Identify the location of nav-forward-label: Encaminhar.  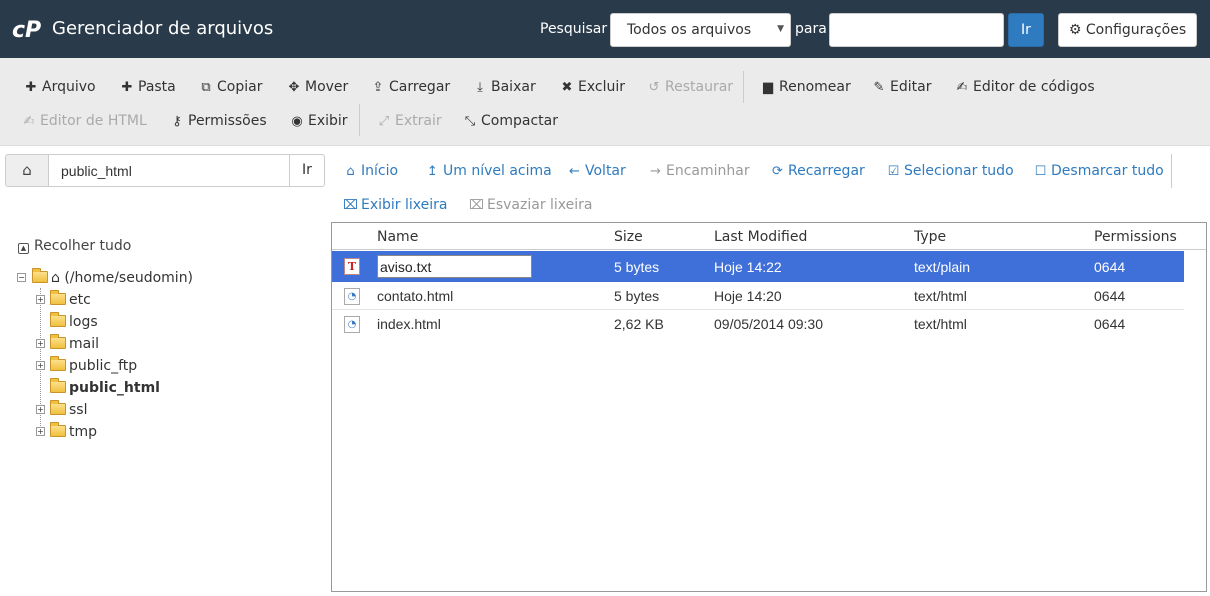
(708, 171).